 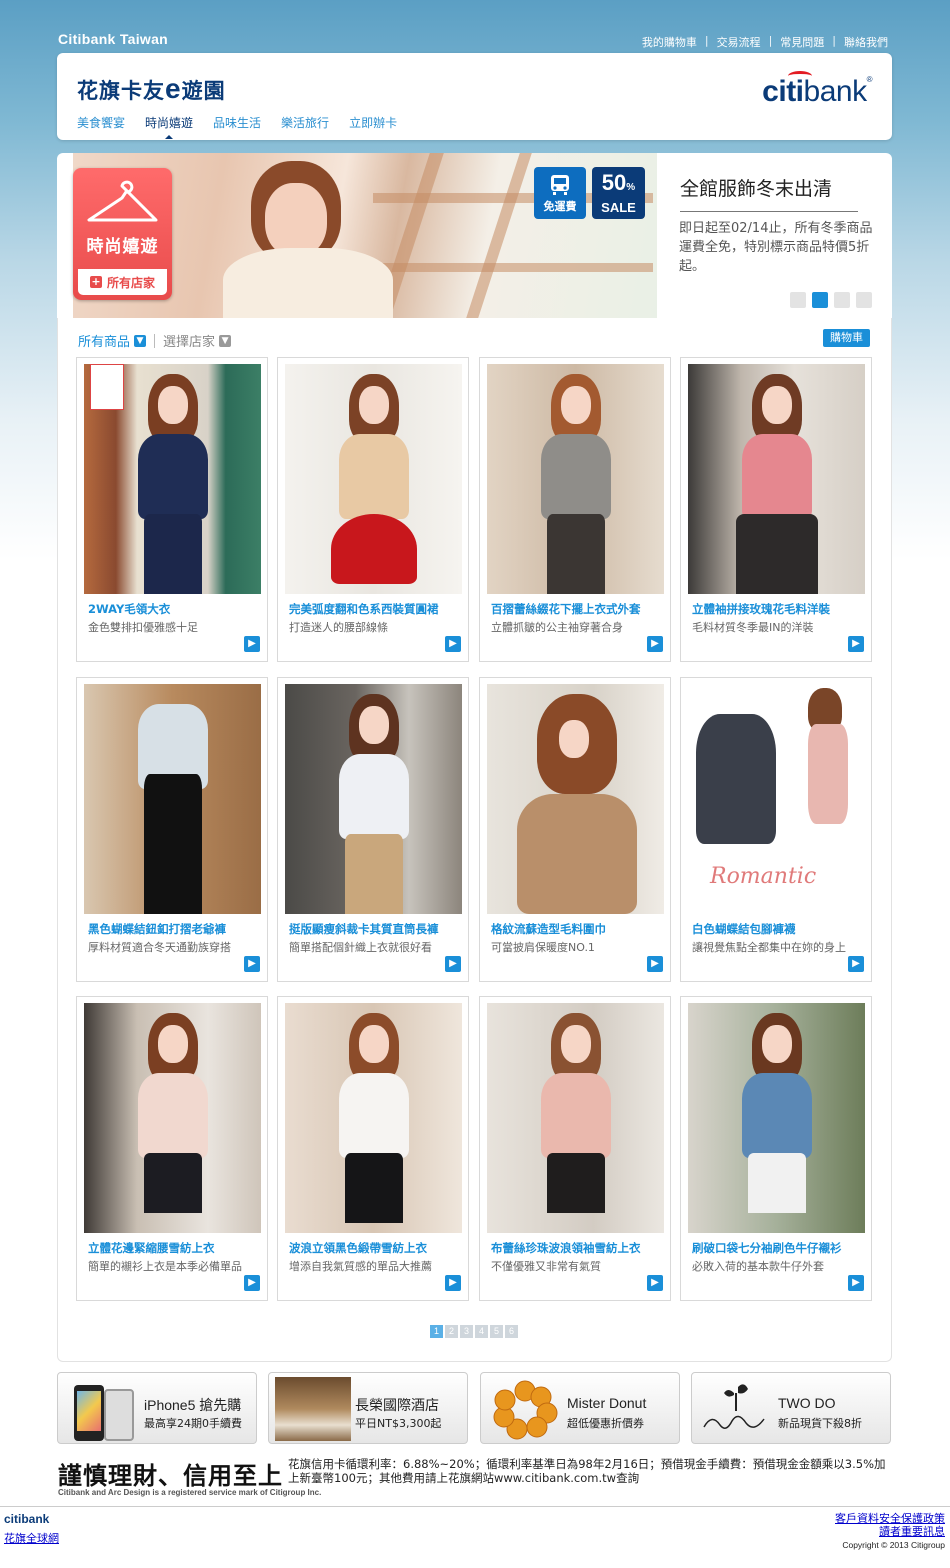 I want to click on footer-divider, so click(x=475, y=1506).